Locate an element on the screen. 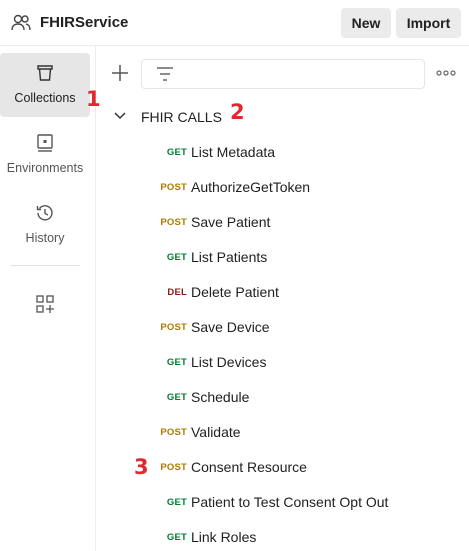 The width and height of the screenshot is (469, 551). request-name: Patient to Test Consent Opt Out is located at coordinates (290, 502).